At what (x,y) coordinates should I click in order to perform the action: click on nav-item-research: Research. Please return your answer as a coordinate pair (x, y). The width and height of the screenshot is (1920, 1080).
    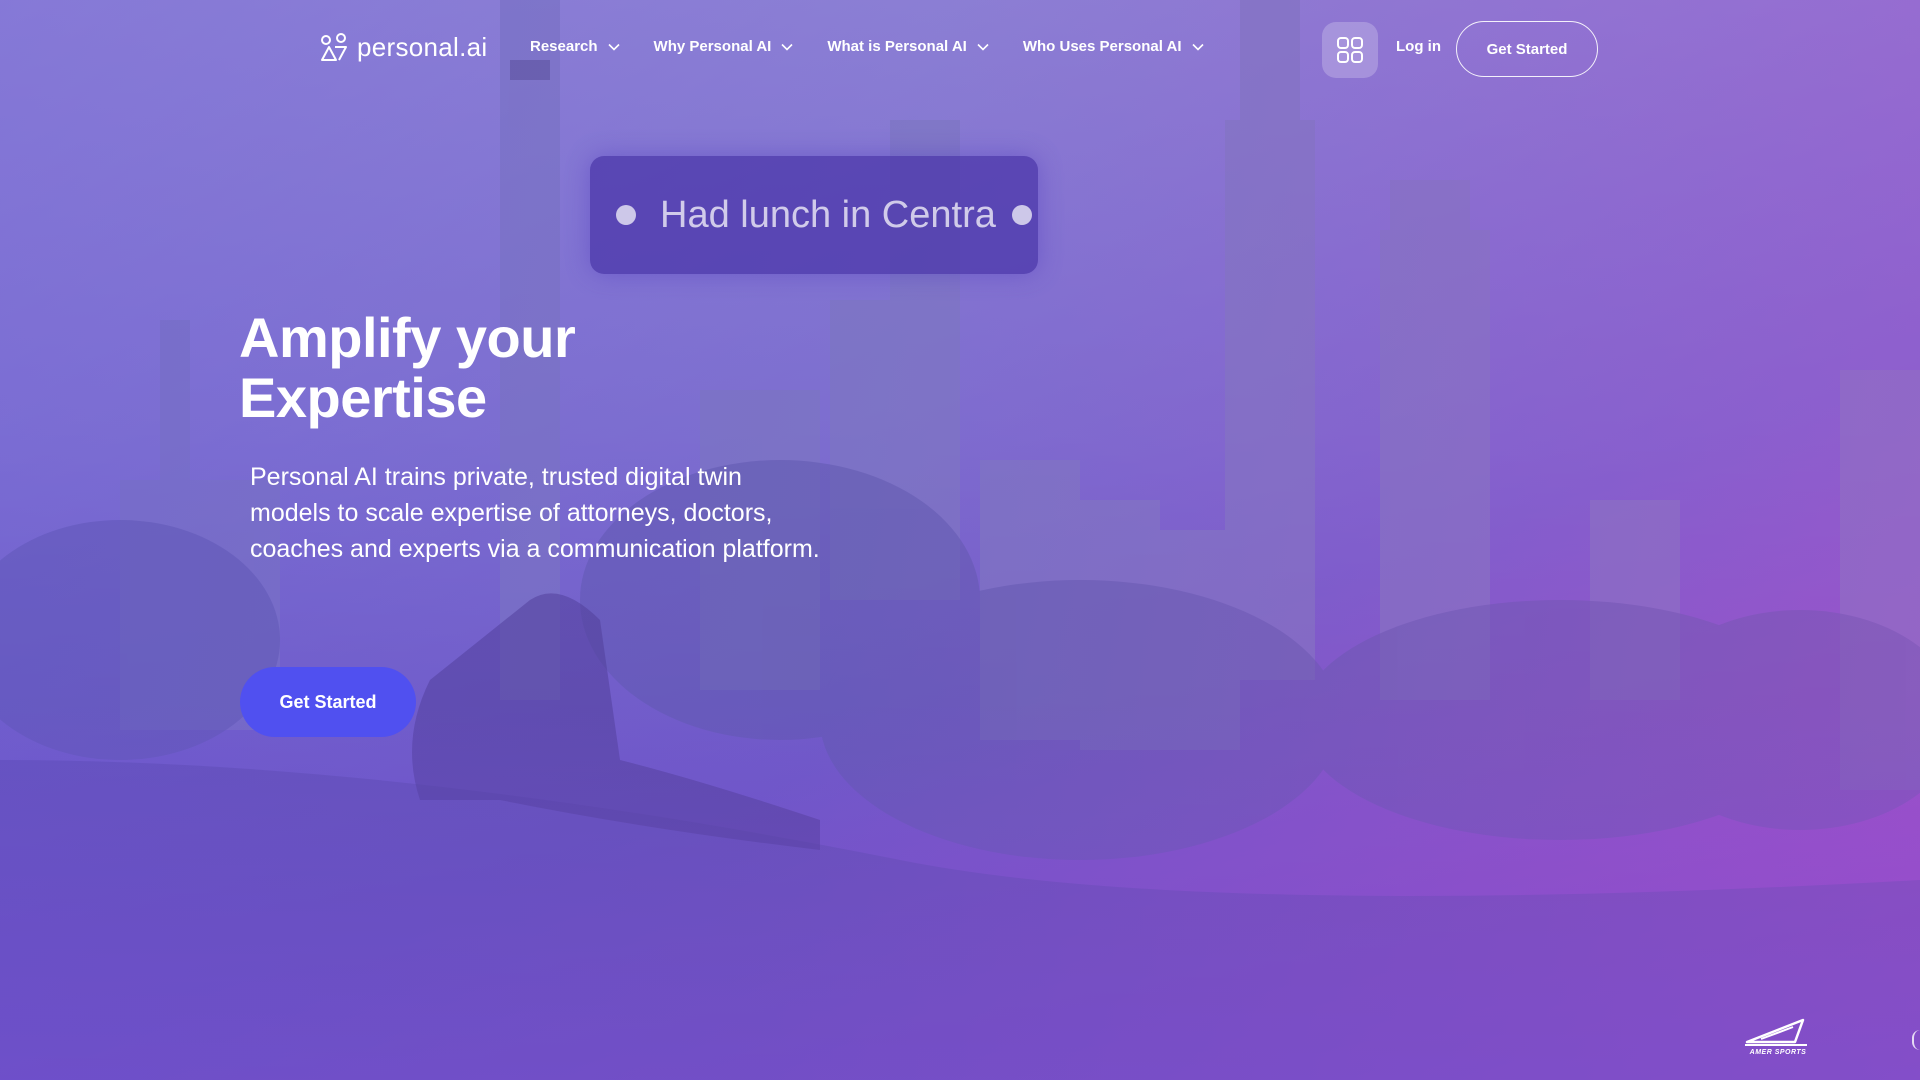
    Looking at the image, I should click on (575, 46).